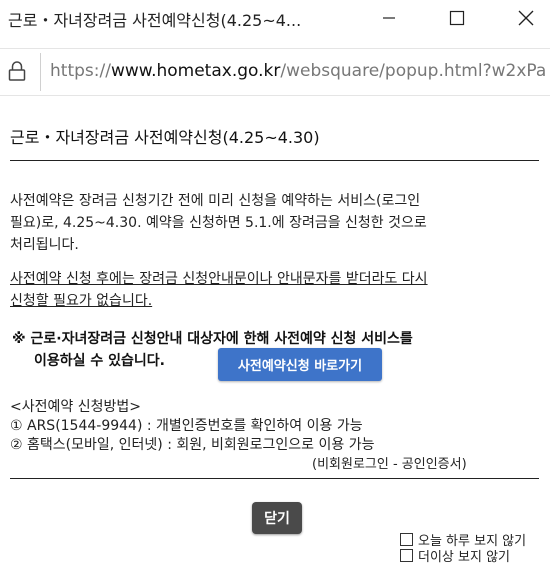  Describe the element at coordinates (274, 478) in the screenshot. I see `bottom-divider` at that location.